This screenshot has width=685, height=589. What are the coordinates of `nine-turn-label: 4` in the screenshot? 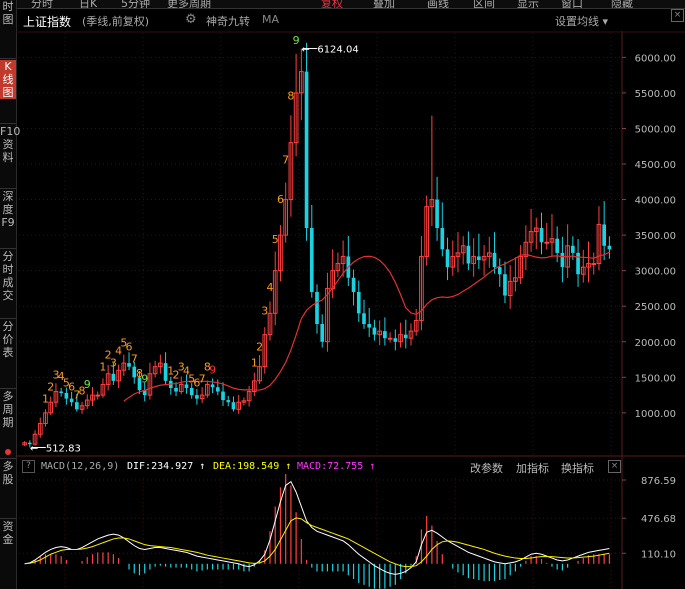 It's located at (270, 287).